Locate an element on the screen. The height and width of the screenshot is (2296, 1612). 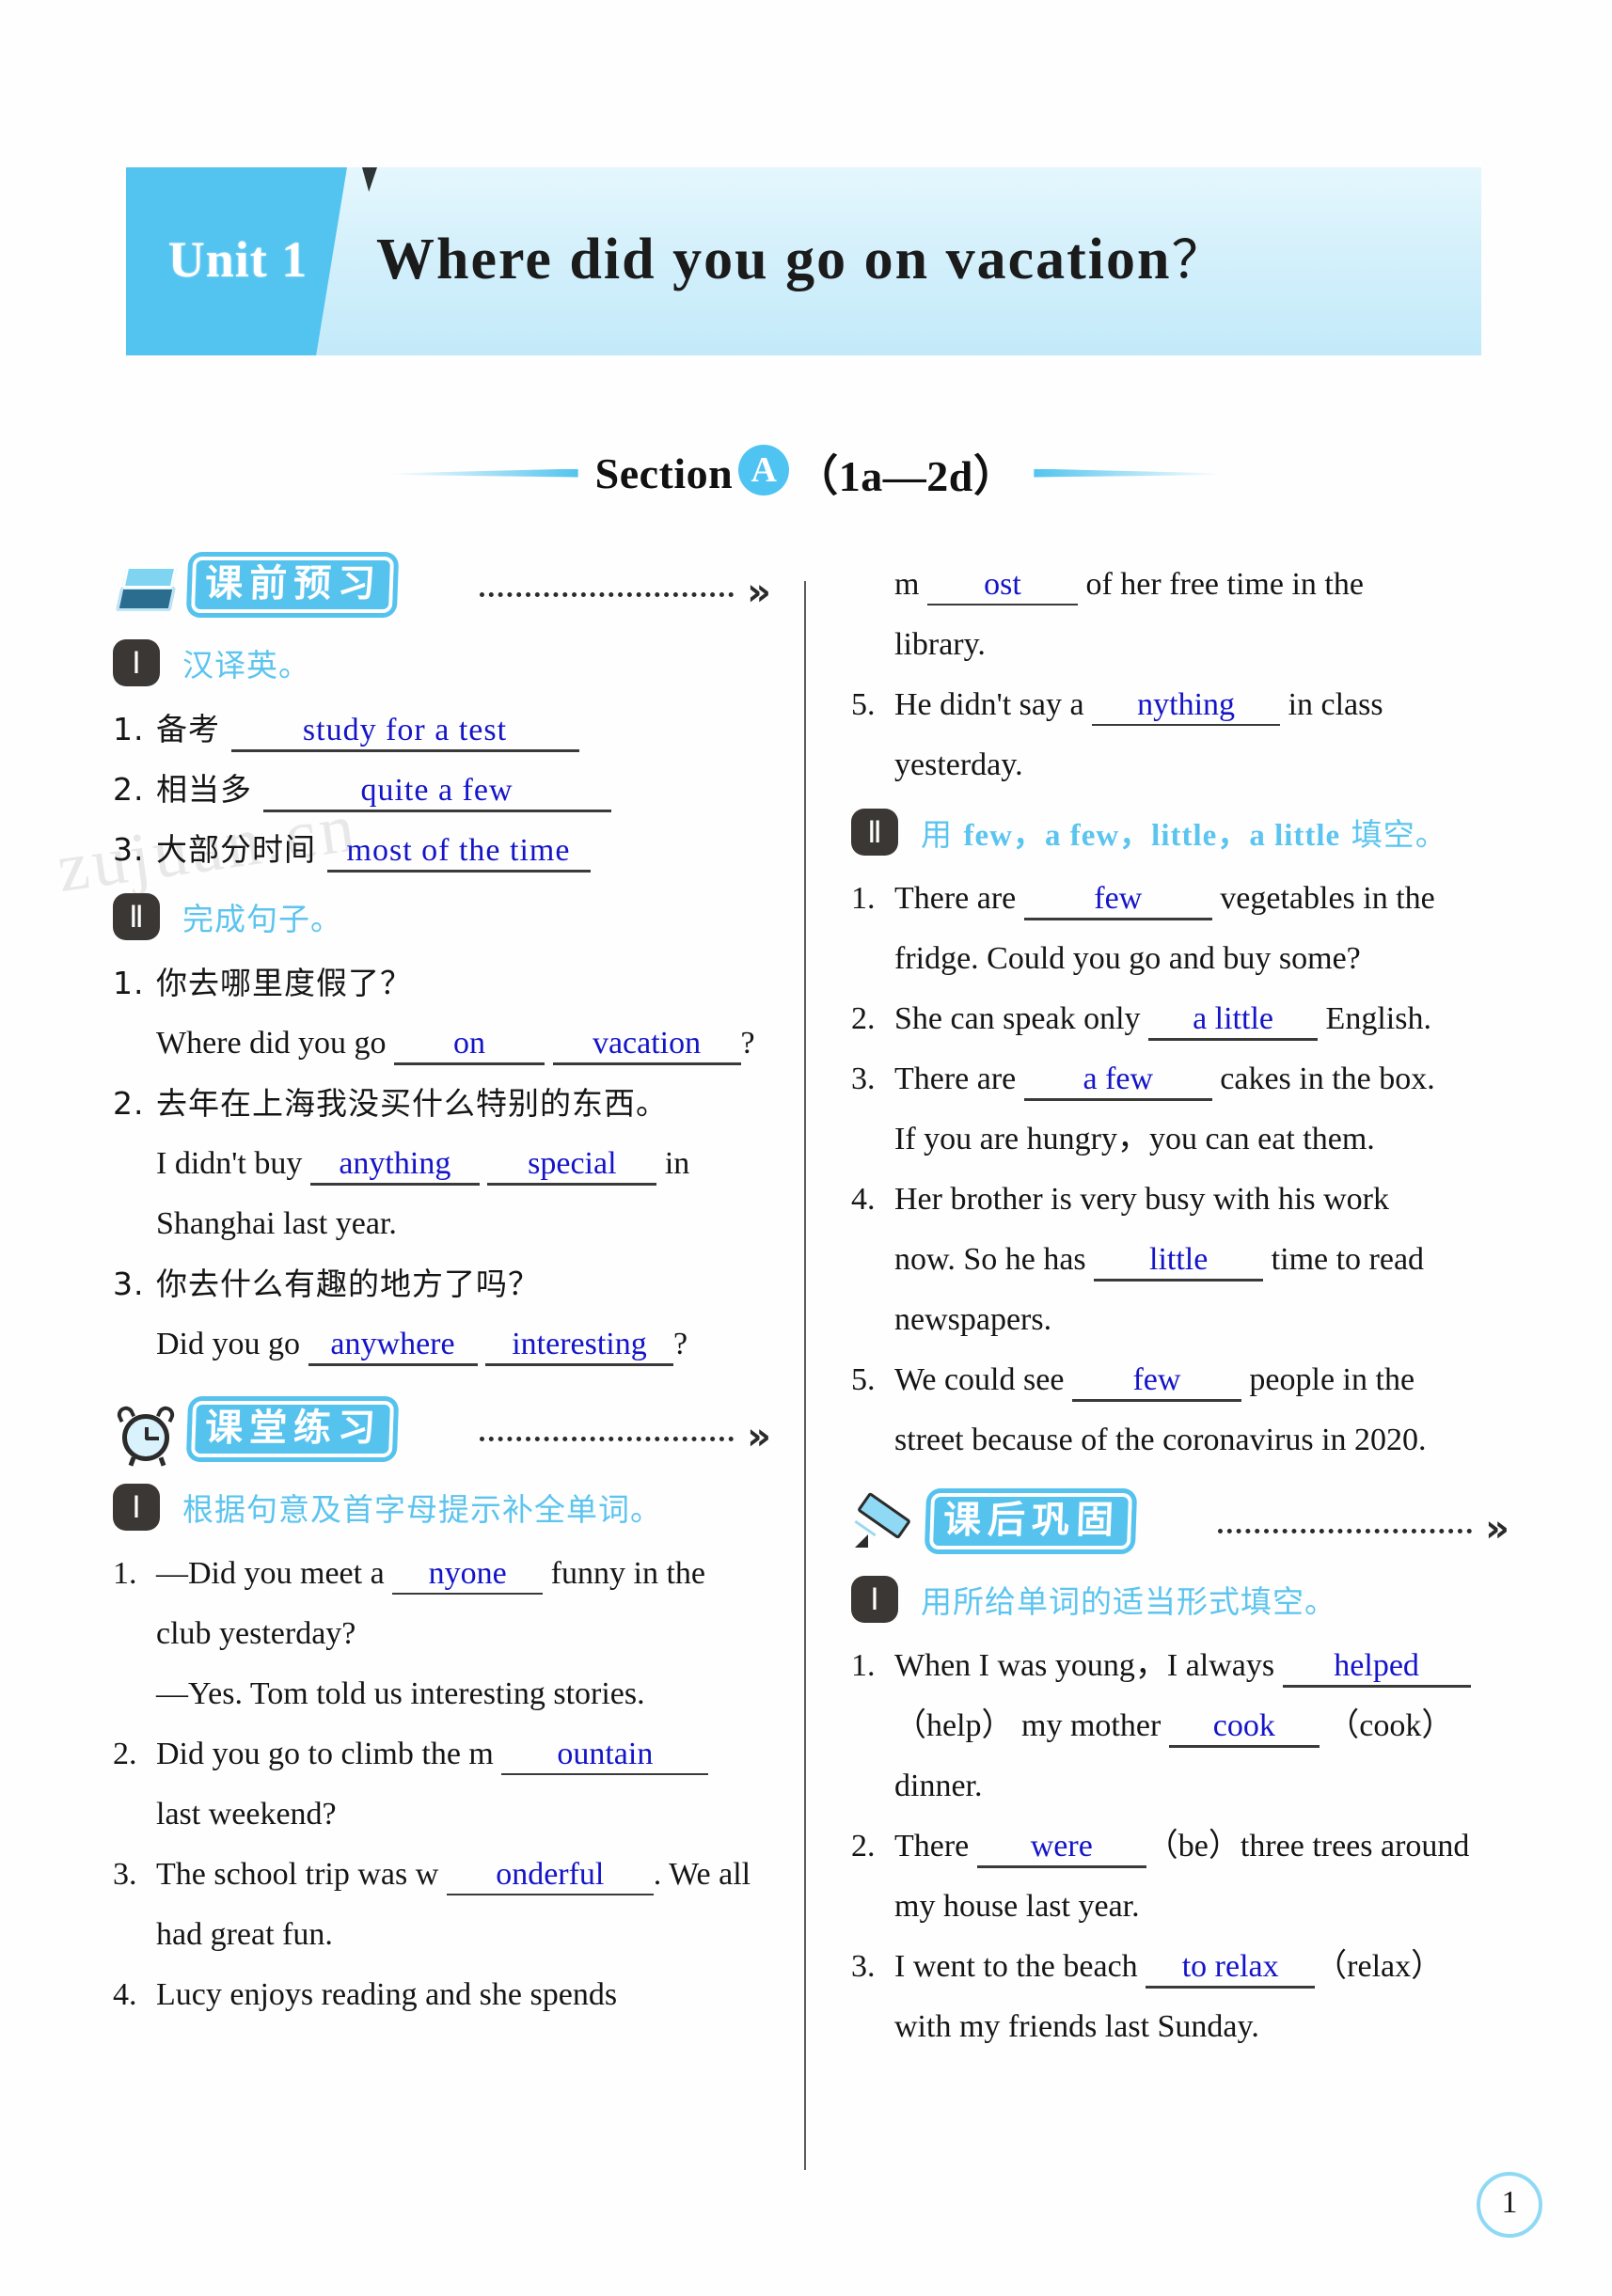
answer-line-cont: had great fun. is located at coordinates (245, 1934).